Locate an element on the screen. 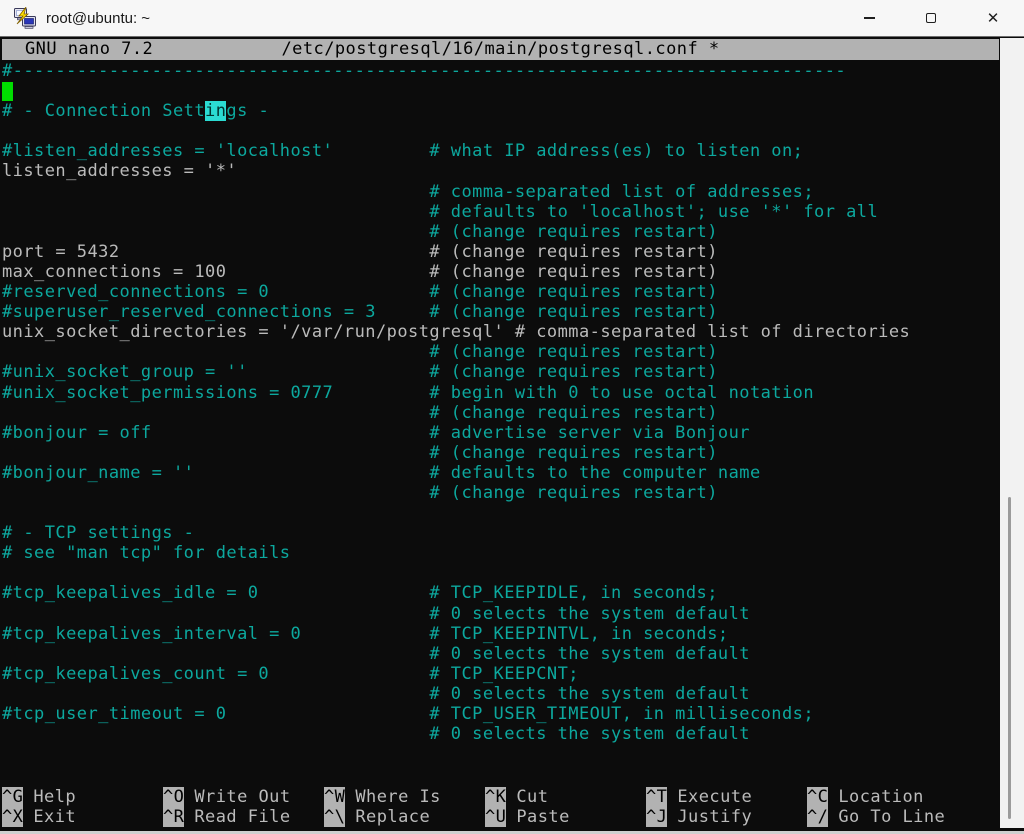 The width and height of the screenshot is (1024, 834). shortcut-key: ^C is located at coordinates (818, 796).